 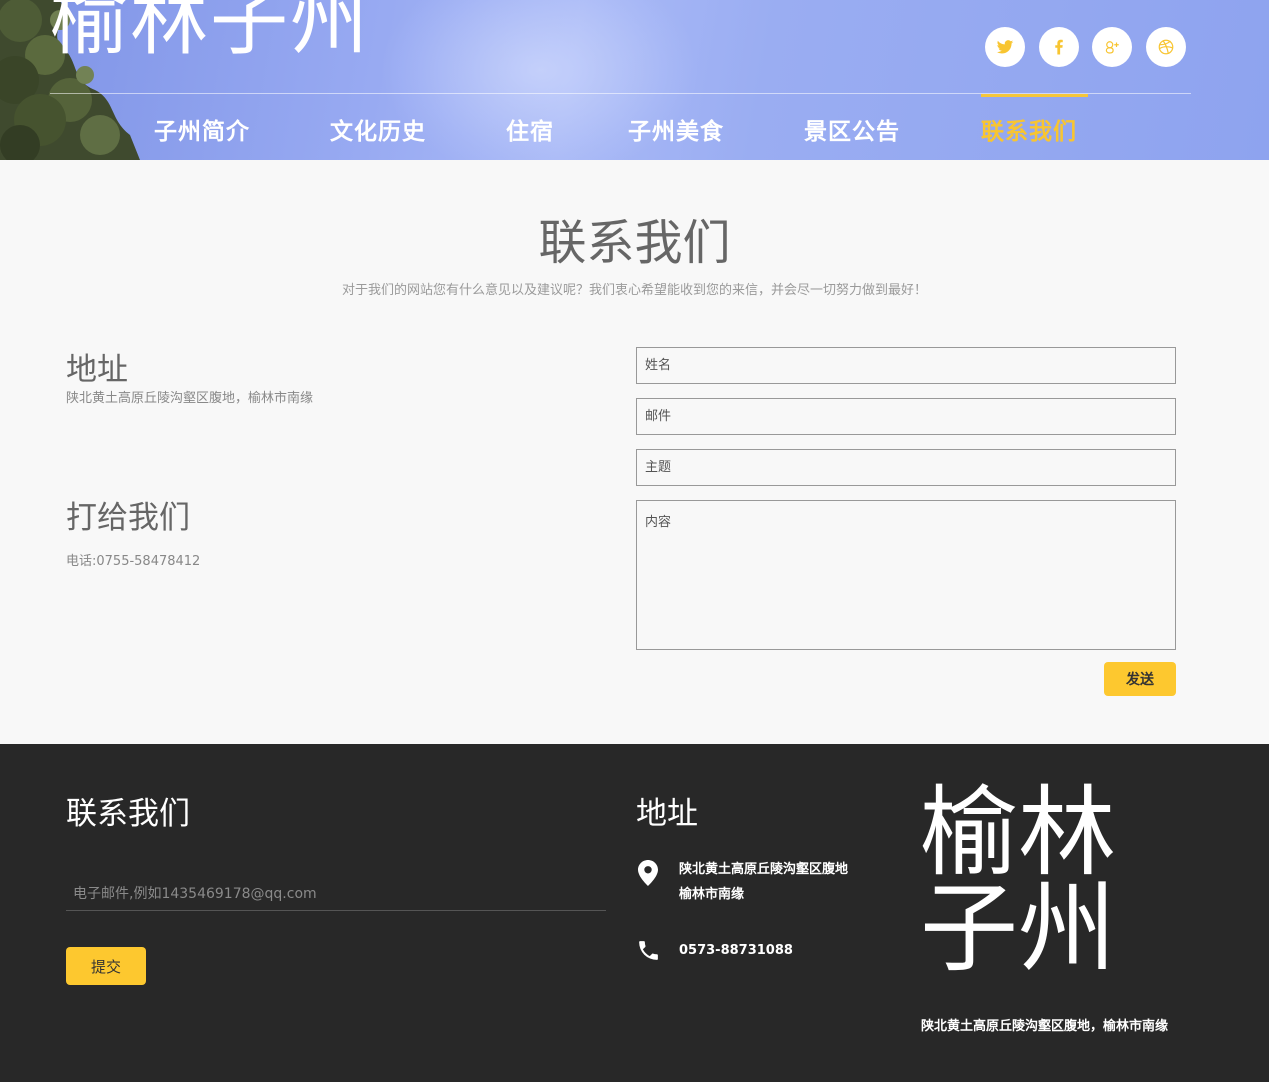 I want to click on submit-button: 提交, so click(x=106, y=966).